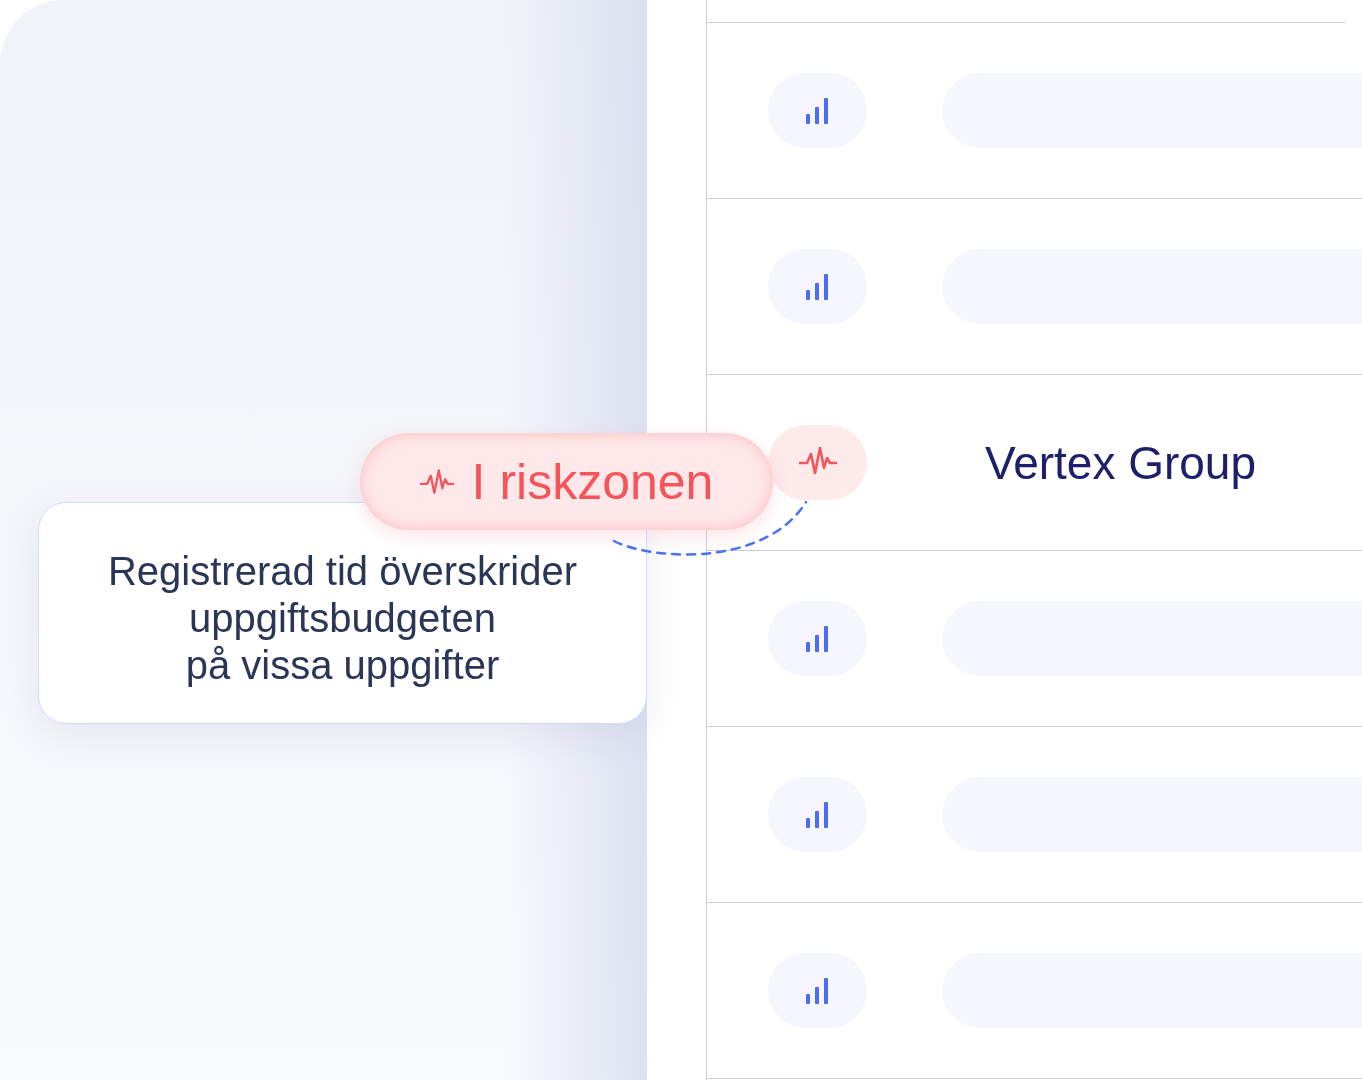  Describe the element at coordinates (342, 618) in the screenshot. I see `callout-text: Registrerad tid överskrider uppgiftsbudgeten på vissa uppgifter` at that location.